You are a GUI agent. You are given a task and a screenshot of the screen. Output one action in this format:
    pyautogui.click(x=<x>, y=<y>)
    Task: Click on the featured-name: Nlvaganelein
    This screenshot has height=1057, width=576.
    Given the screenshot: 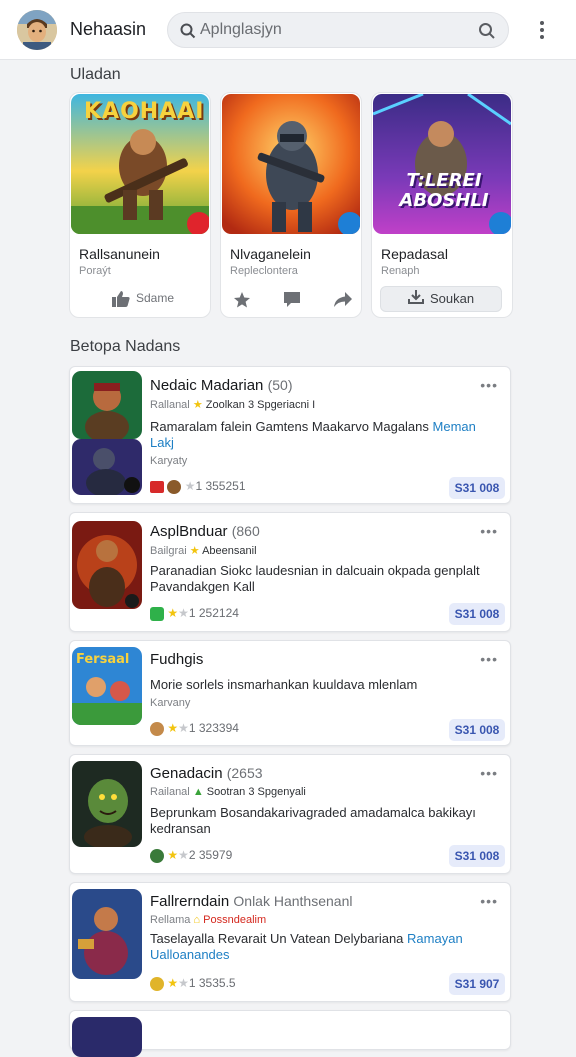 What is the action you would take?
    pyautogui.click(x=270, y=254)
    